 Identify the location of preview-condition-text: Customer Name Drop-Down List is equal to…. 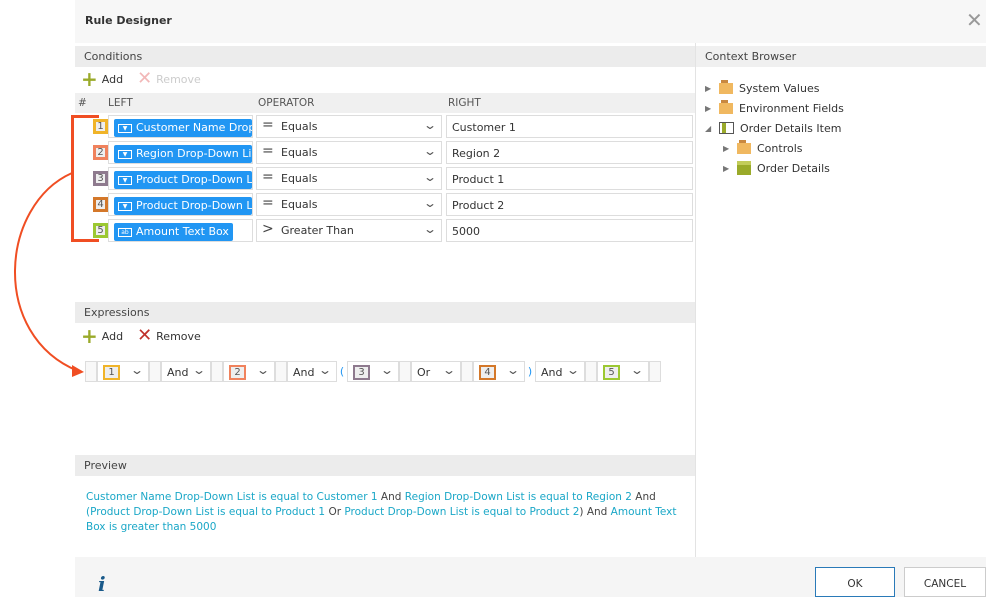
(232, 497).